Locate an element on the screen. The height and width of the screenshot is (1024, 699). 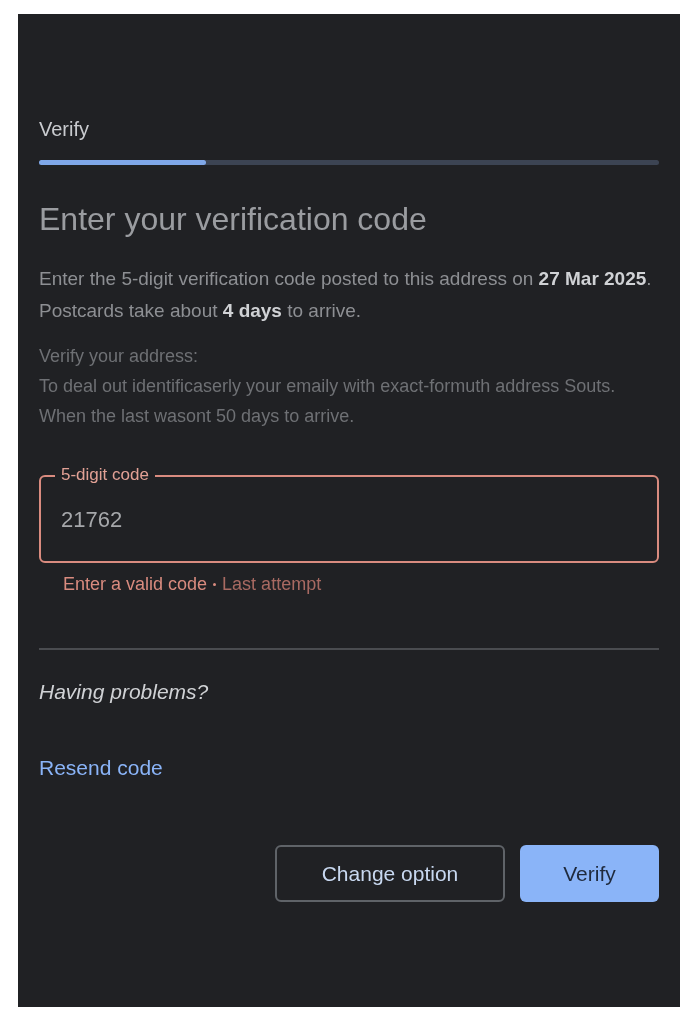
heading: Enter your verification code is located at coordinates (233, 219).